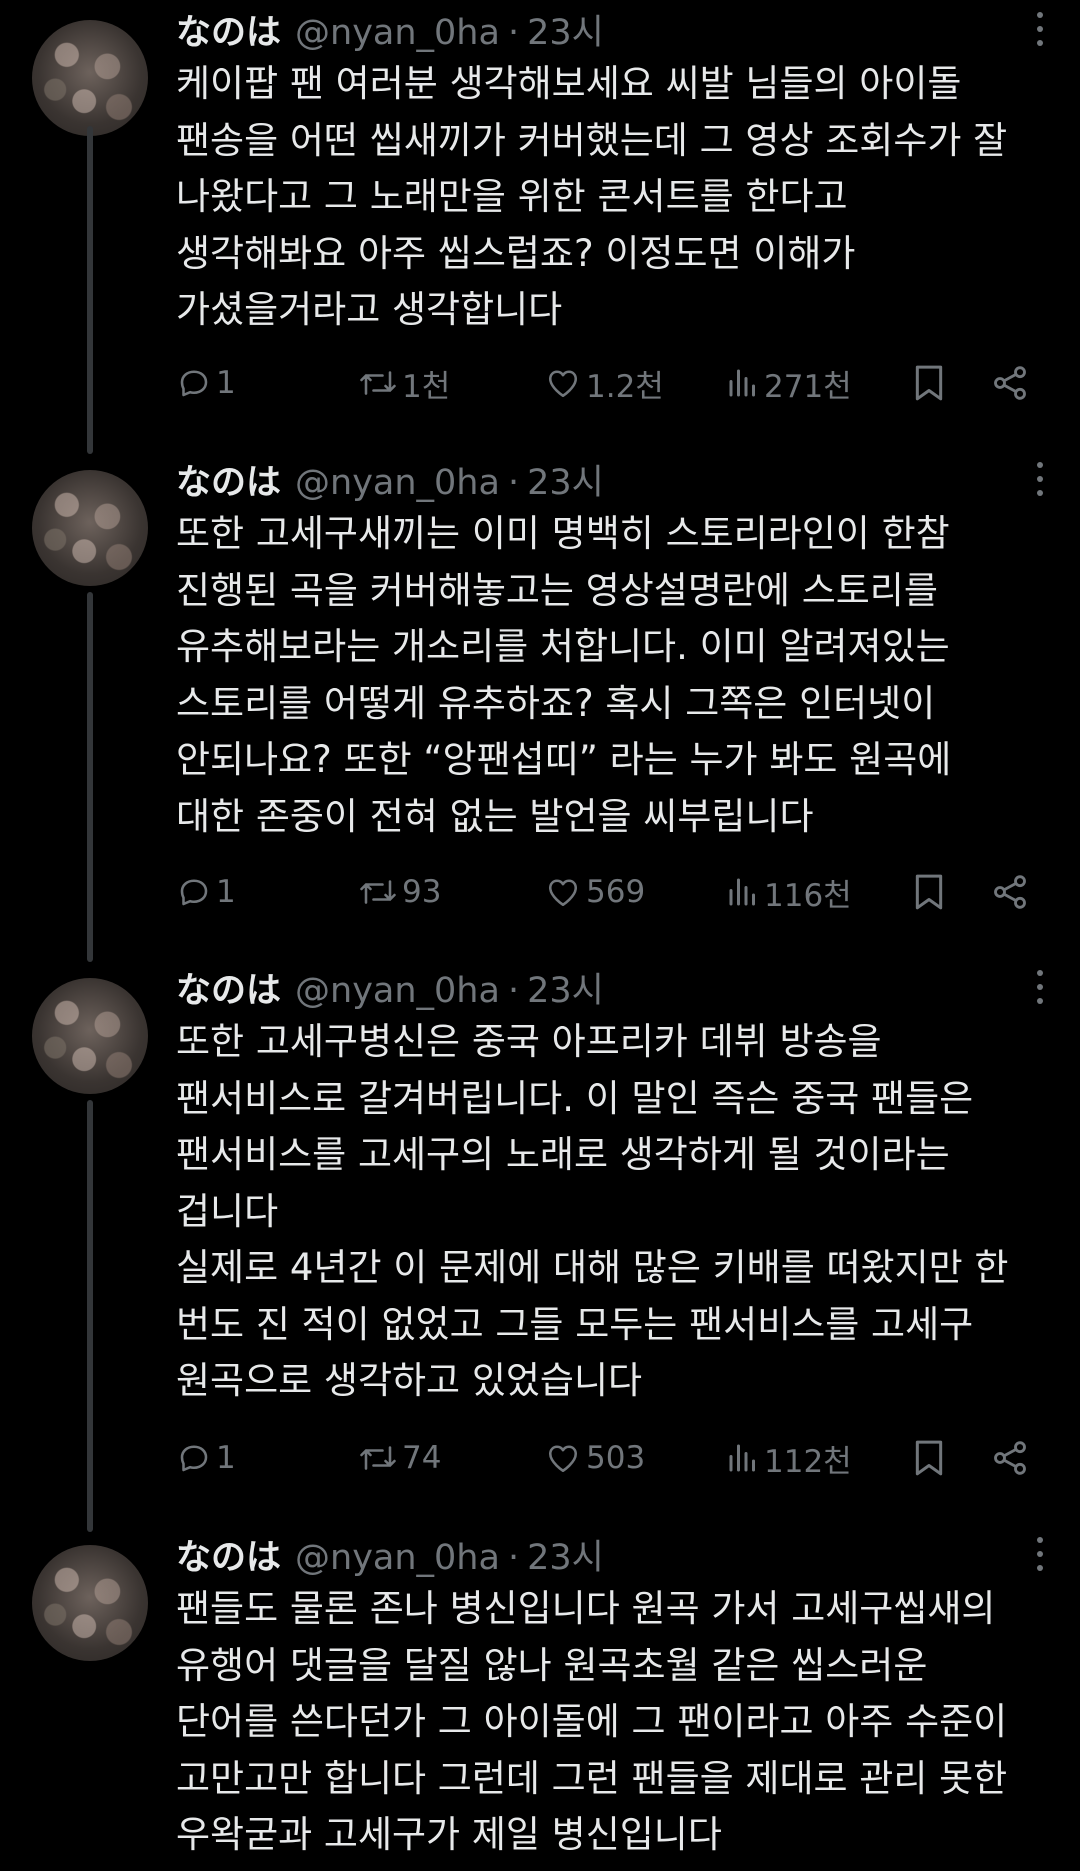 Image resolution: width=1080 pixels, height=1871 pixels. What do you see at coordinates (625, 386) in the screenshot?
I see `like-count: 1.2천` at bounding box center [625, 386].